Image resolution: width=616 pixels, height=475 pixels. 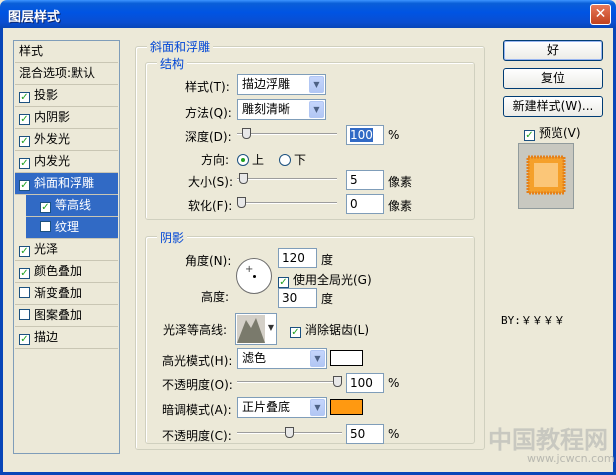 What do you see at coordinates (67, 227) in the screenshot?
I see `style-item-label: 纹理` at bounding box center [67, 227].